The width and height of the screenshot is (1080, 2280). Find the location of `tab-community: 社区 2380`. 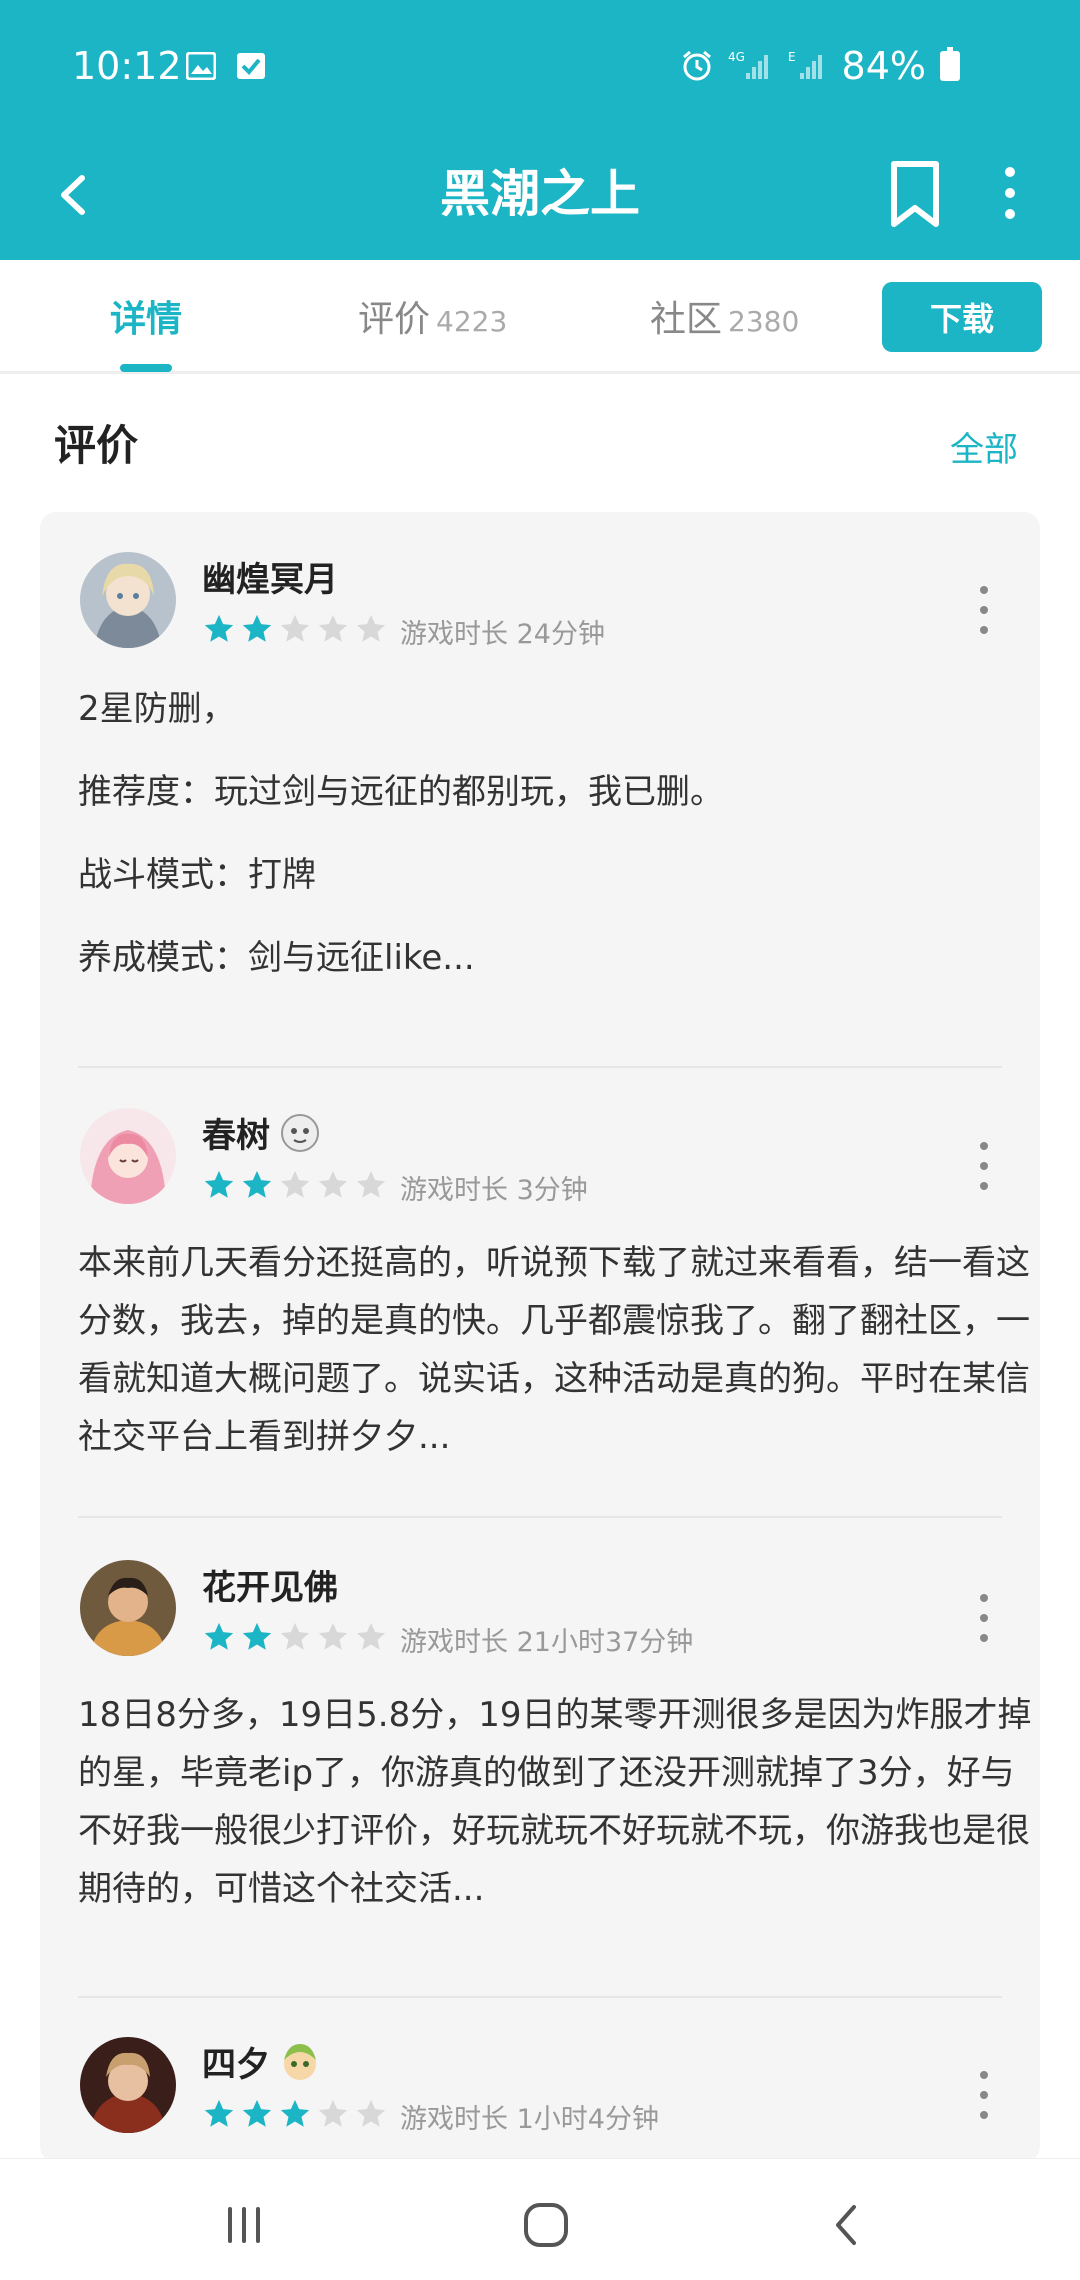

tab-community: 社区 2380 is located at coordinates (724, 316).